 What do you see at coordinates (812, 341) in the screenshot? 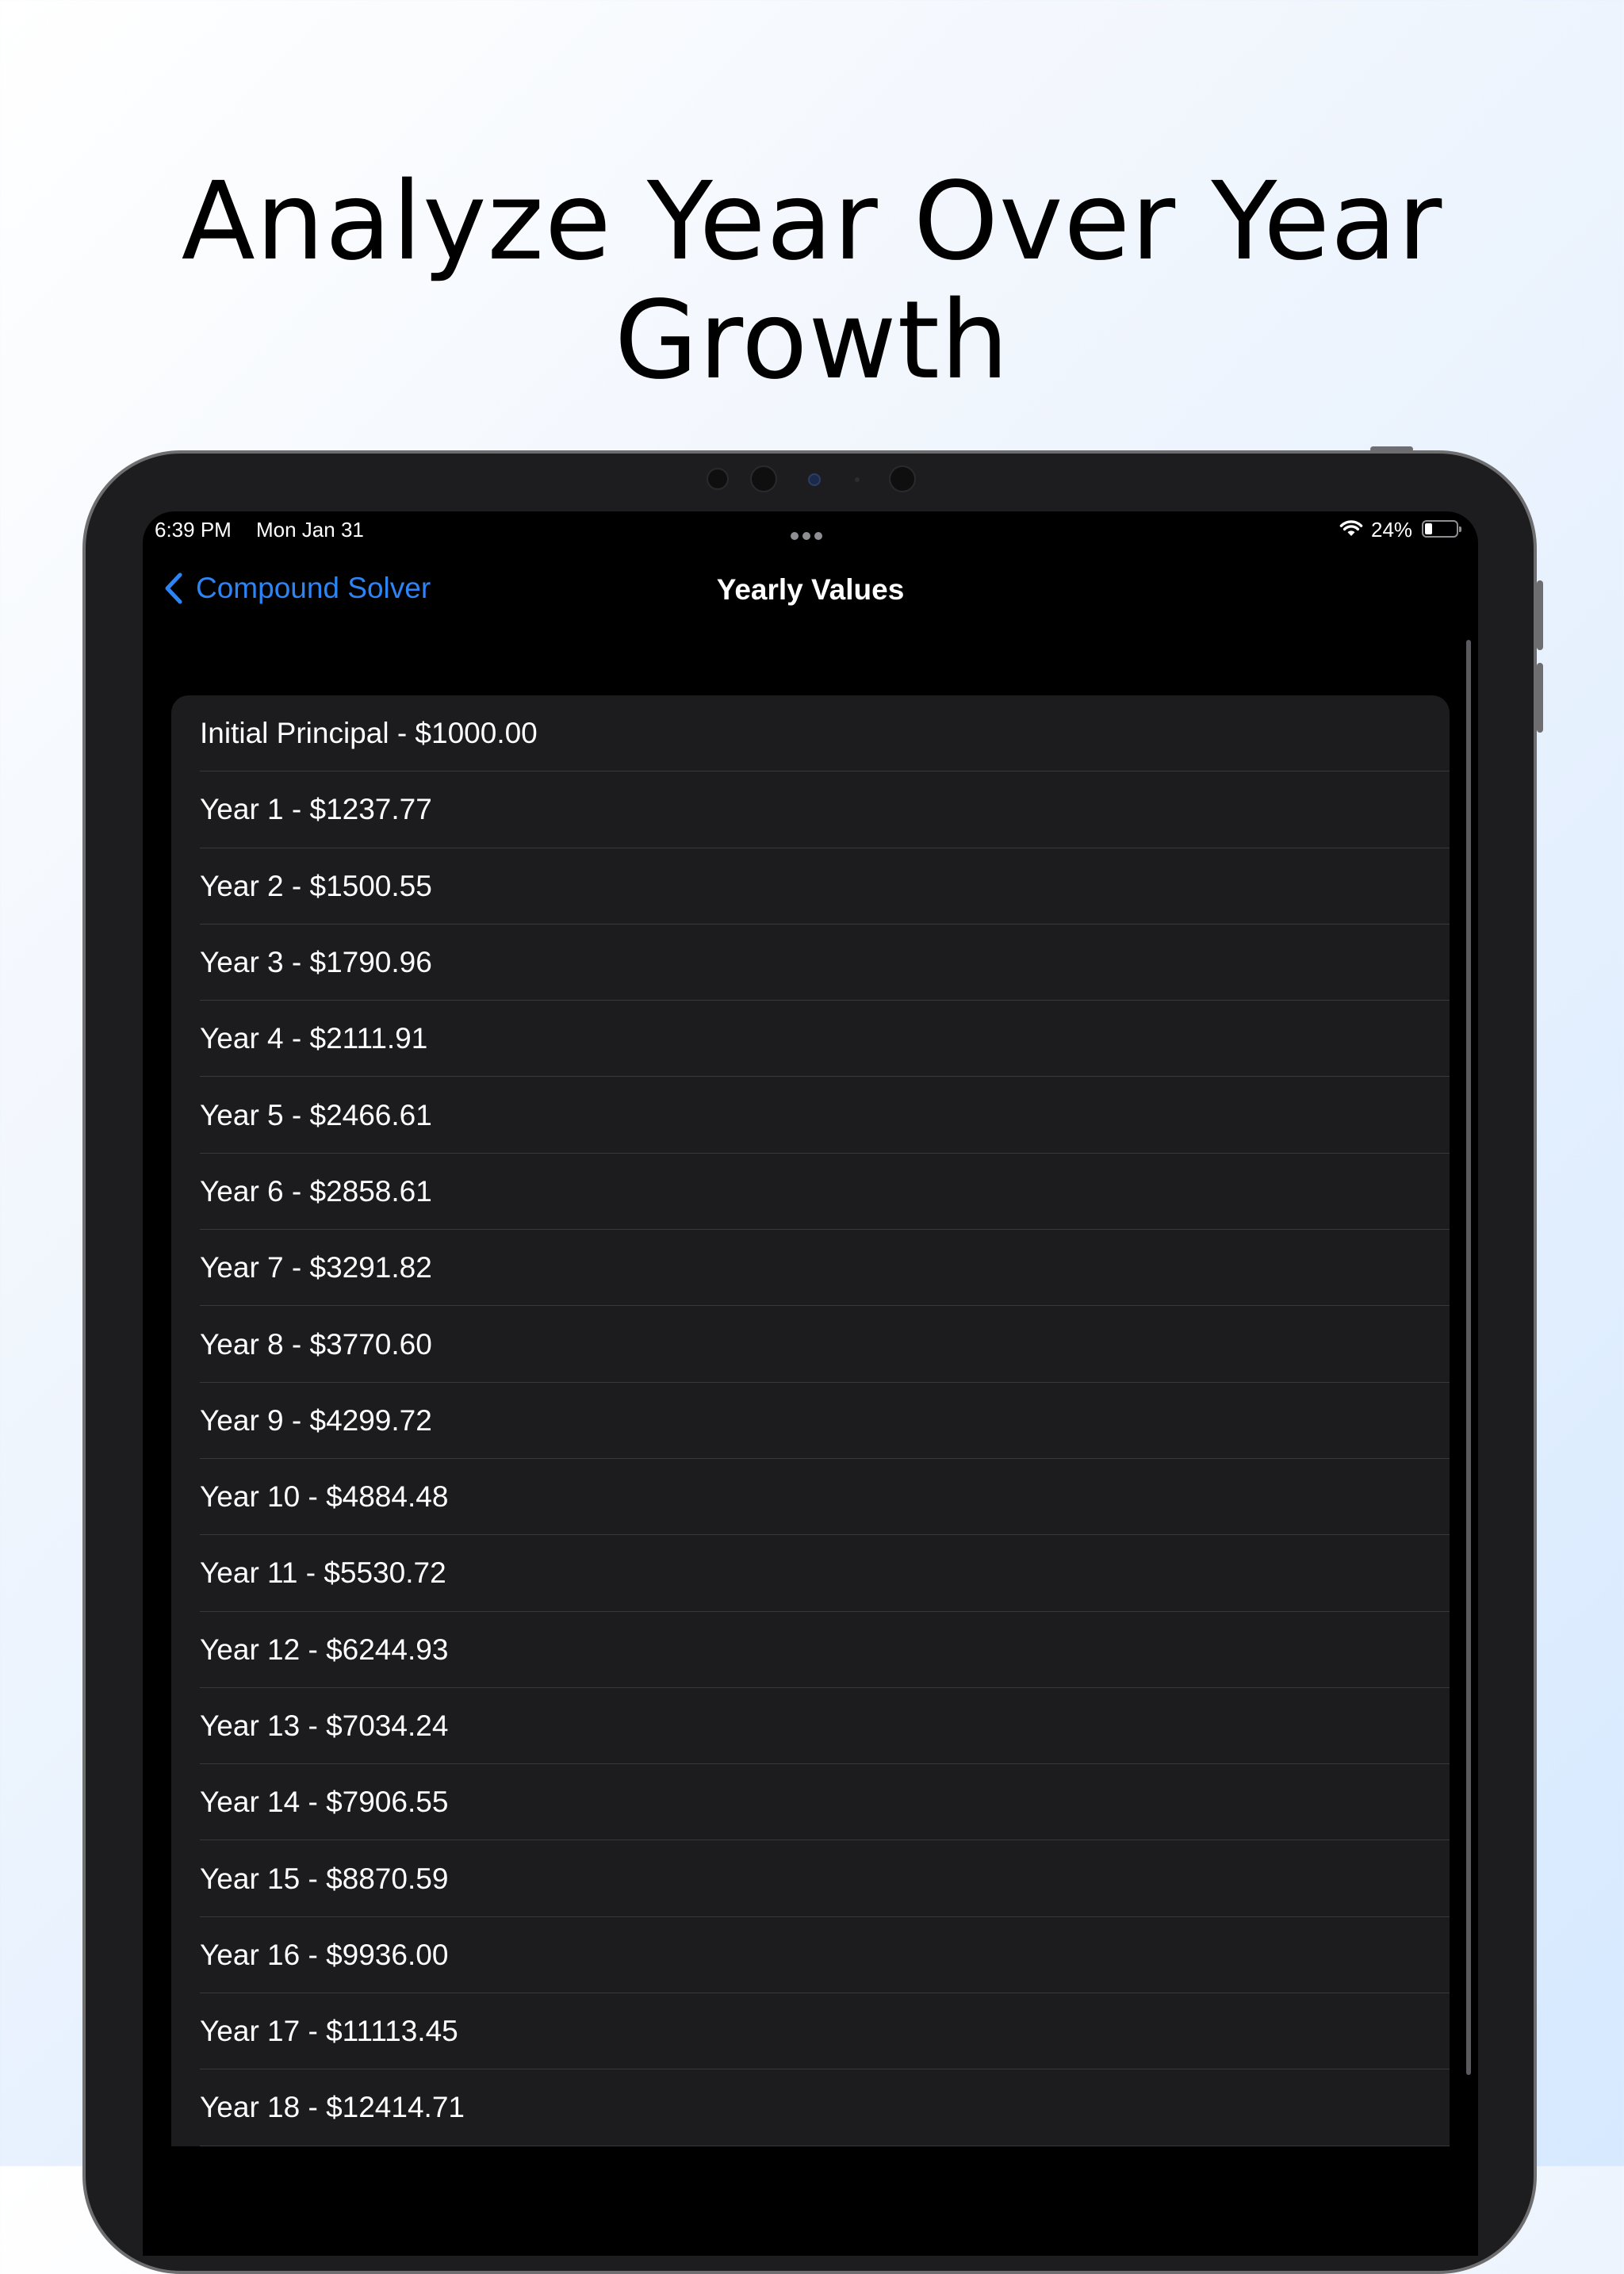
I see `headline-line-2: Growth` at bounding box center [812, 341].